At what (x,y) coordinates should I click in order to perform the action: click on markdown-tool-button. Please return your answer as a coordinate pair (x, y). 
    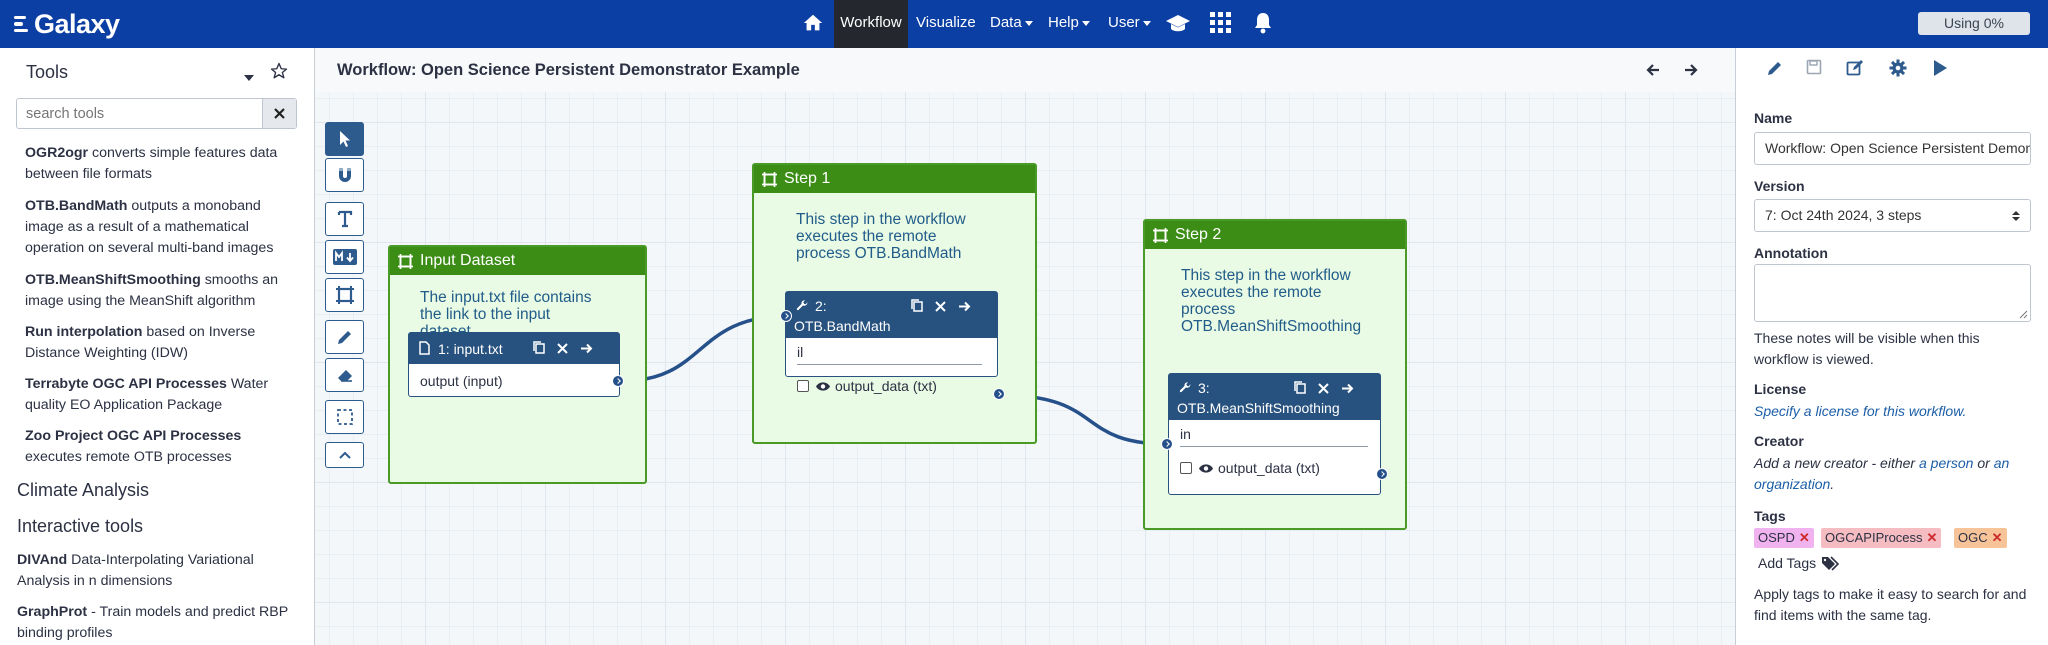
    Looking at the image, I should click on (344, 257).